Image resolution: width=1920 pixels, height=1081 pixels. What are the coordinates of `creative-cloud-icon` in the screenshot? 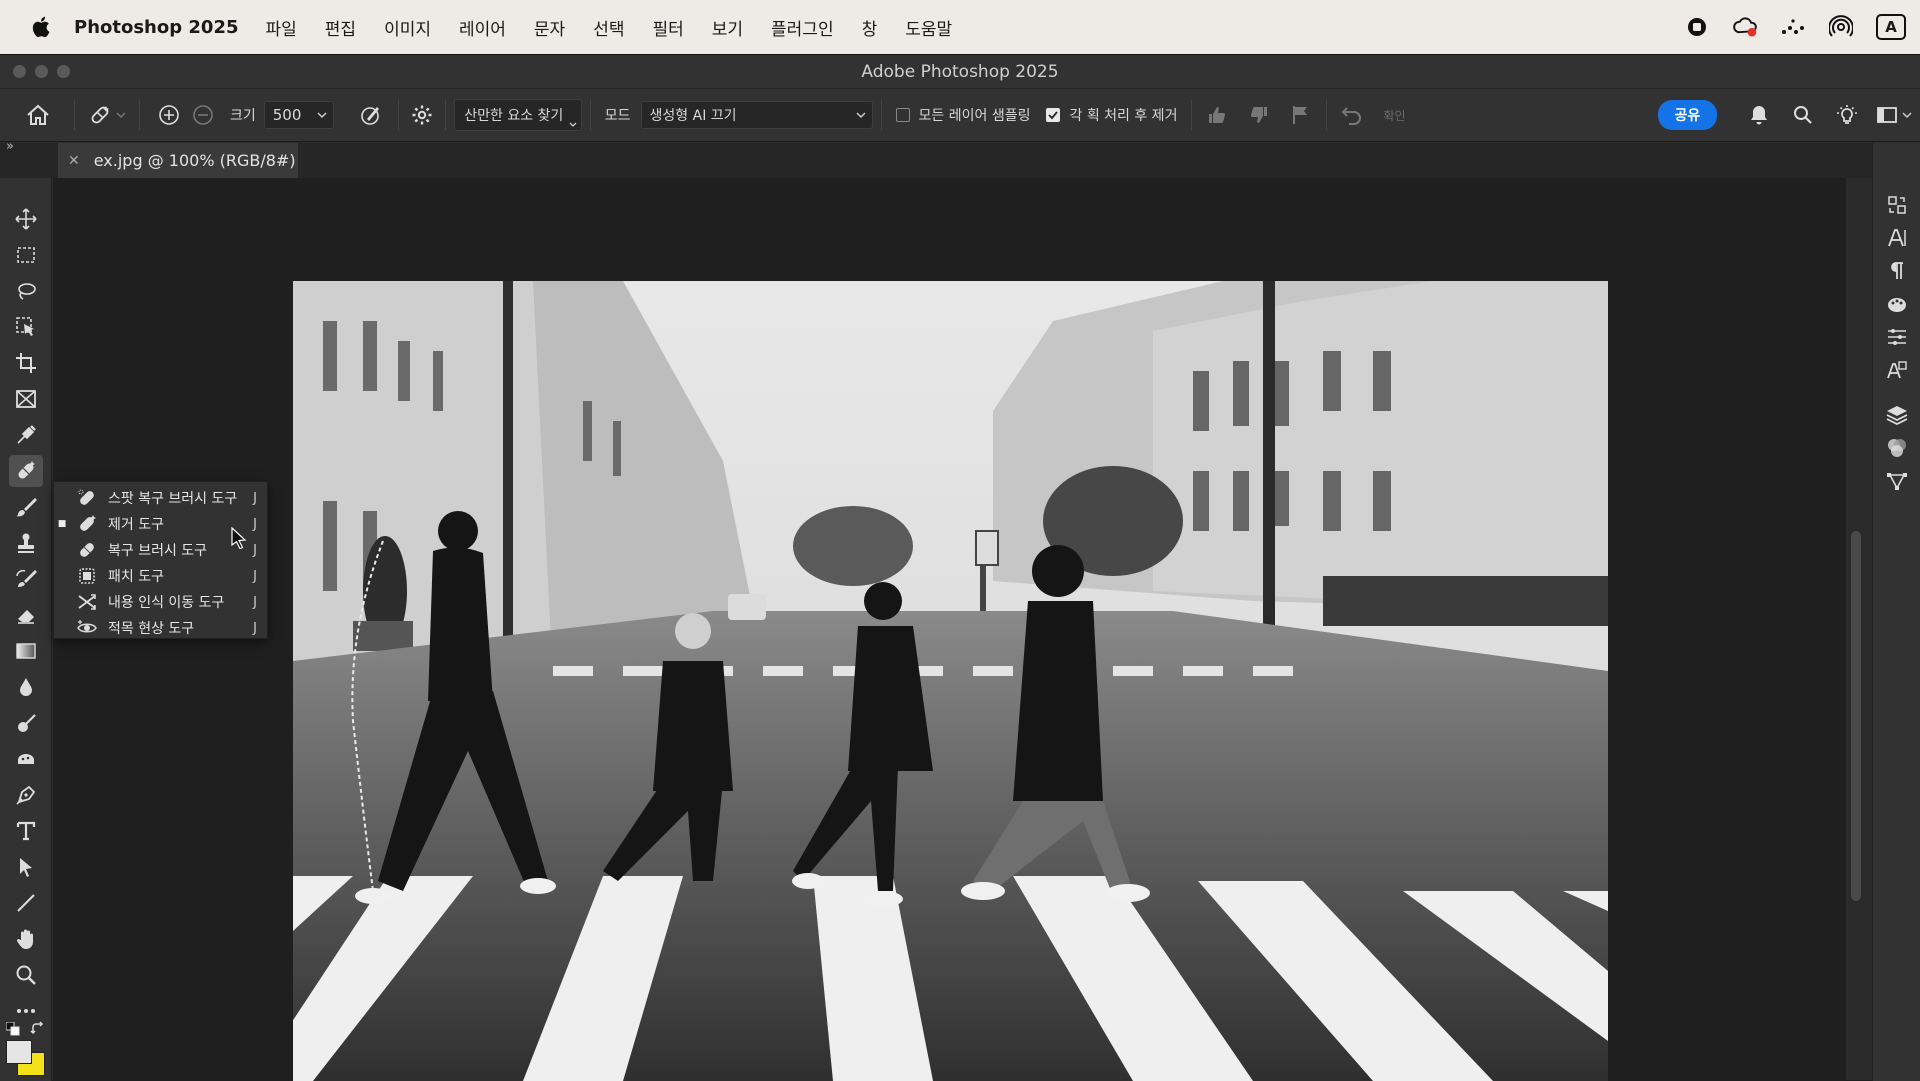 It's located at (1745, 27).